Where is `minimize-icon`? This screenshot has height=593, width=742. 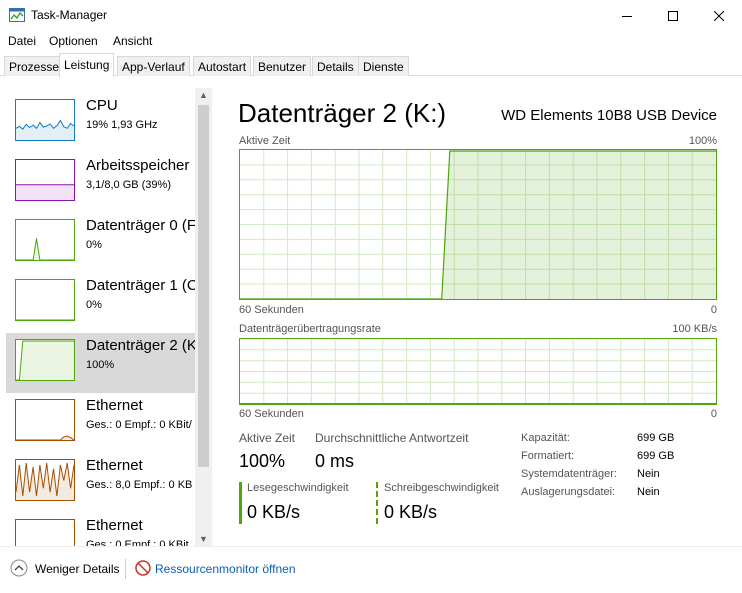 minimize-icon is located at coordinates (627, 16).